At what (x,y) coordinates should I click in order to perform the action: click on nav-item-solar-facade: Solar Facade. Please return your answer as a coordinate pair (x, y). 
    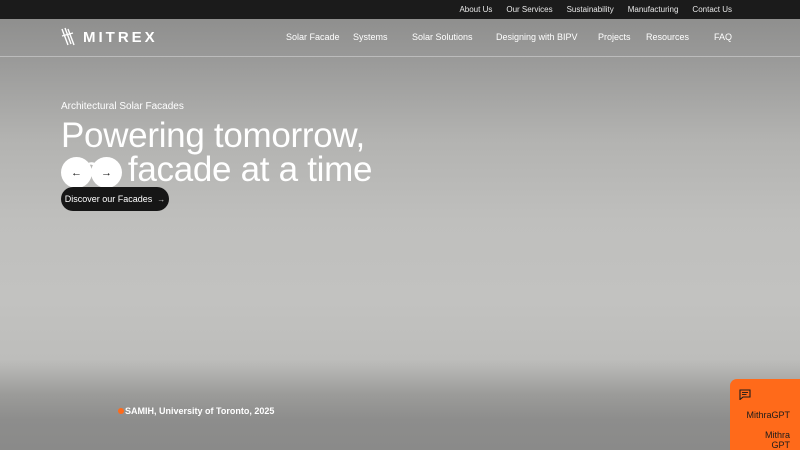
    Looking at the image, I should click on (313, 37).